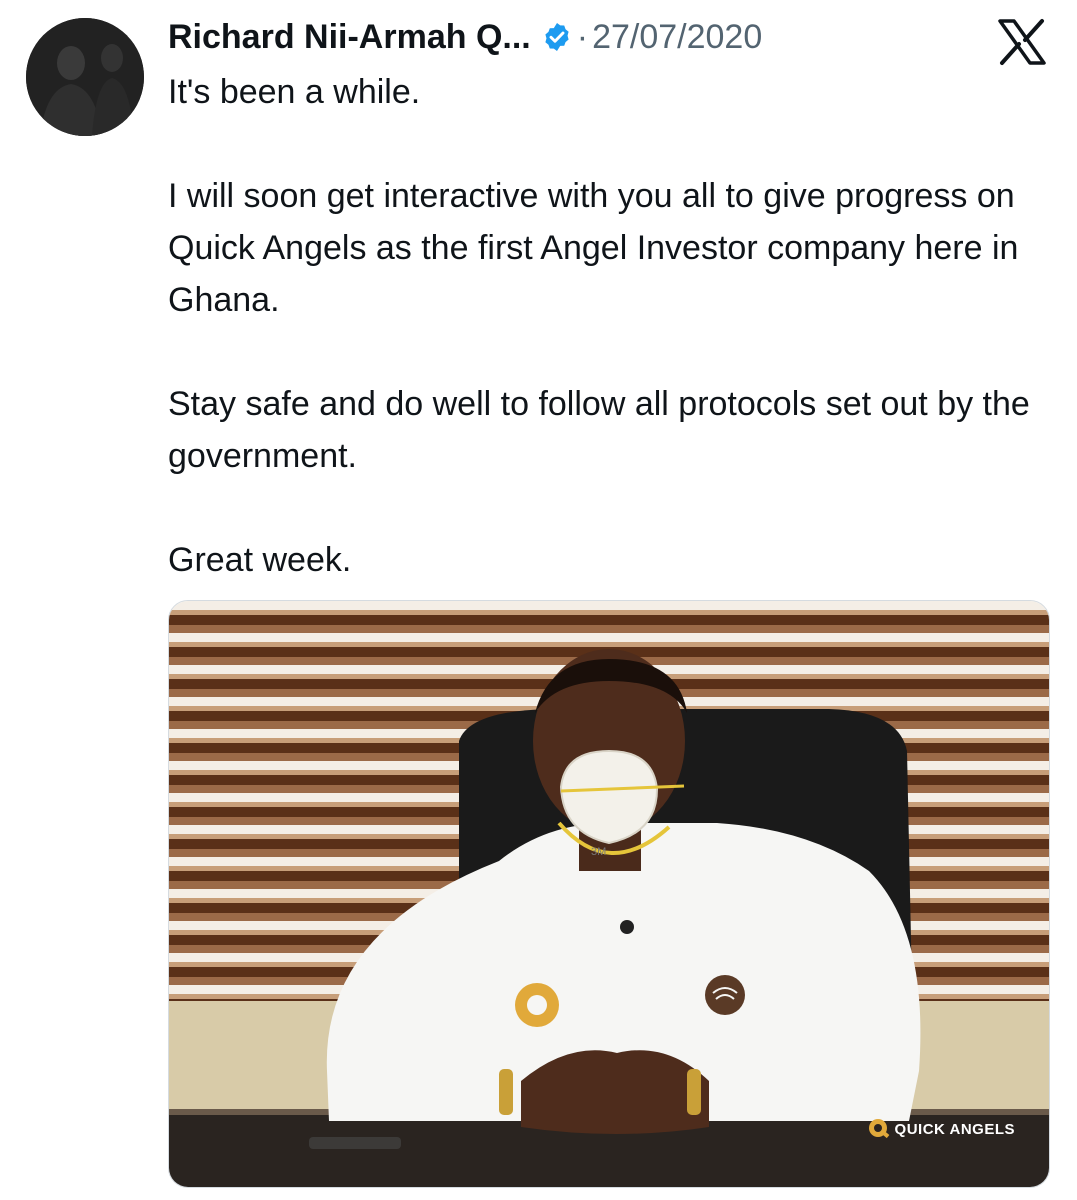 The width and height of the screenshot is (1077, 1200). Describe the element at coordinates (598, 852) in the screenshot. I see `mask-label: 3M` at that location.